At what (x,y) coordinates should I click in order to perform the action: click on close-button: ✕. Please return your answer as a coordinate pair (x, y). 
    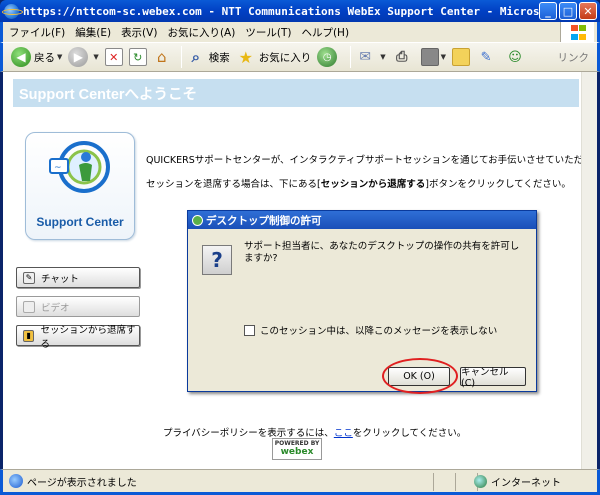
    Looking at the image, I should click on (588, 11).